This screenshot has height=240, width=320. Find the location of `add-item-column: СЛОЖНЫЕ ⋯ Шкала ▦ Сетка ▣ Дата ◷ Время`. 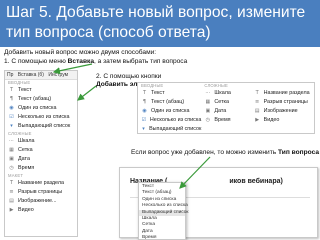

add-item-column: СЛОЖНЫЕ ⋯ Шкала ▦ Сетка ▣ Дата ◷ Время is located at coordinates (225, 108).